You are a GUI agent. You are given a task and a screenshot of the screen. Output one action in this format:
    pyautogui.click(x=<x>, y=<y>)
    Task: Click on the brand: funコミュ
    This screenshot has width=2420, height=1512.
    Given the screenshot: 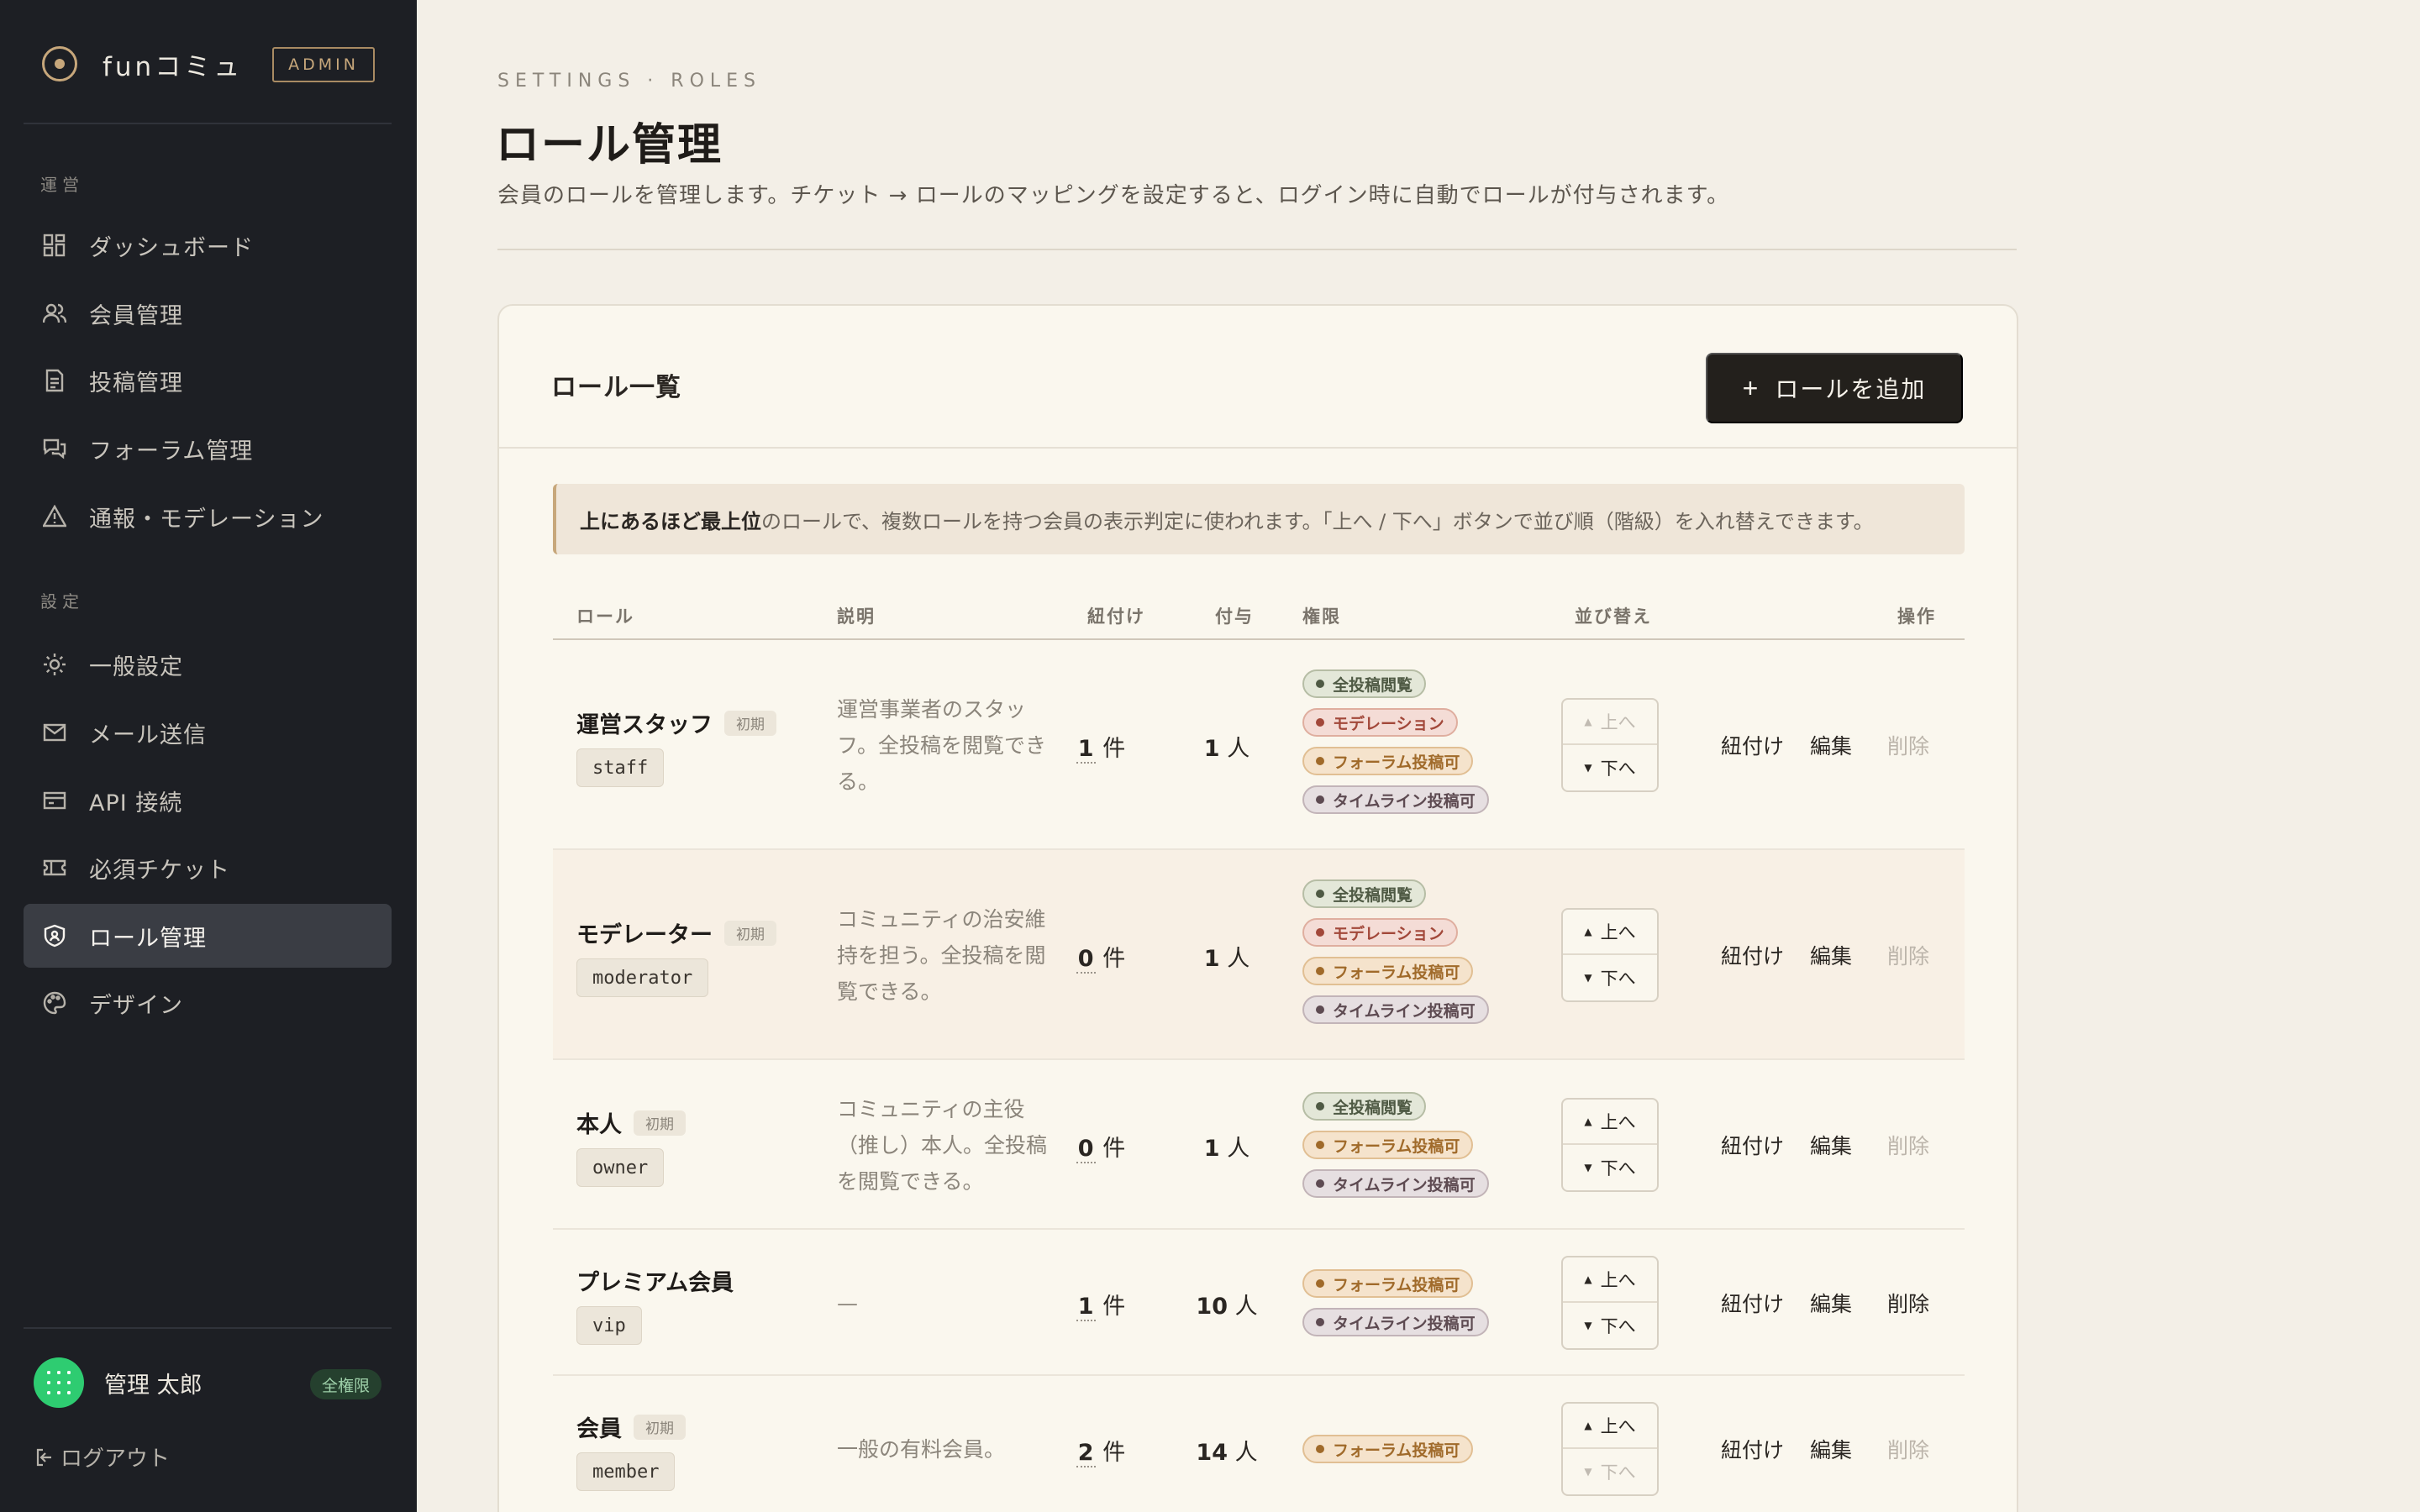 What is the action you would take?
    pyautogui.click(x=142, y=64)
    